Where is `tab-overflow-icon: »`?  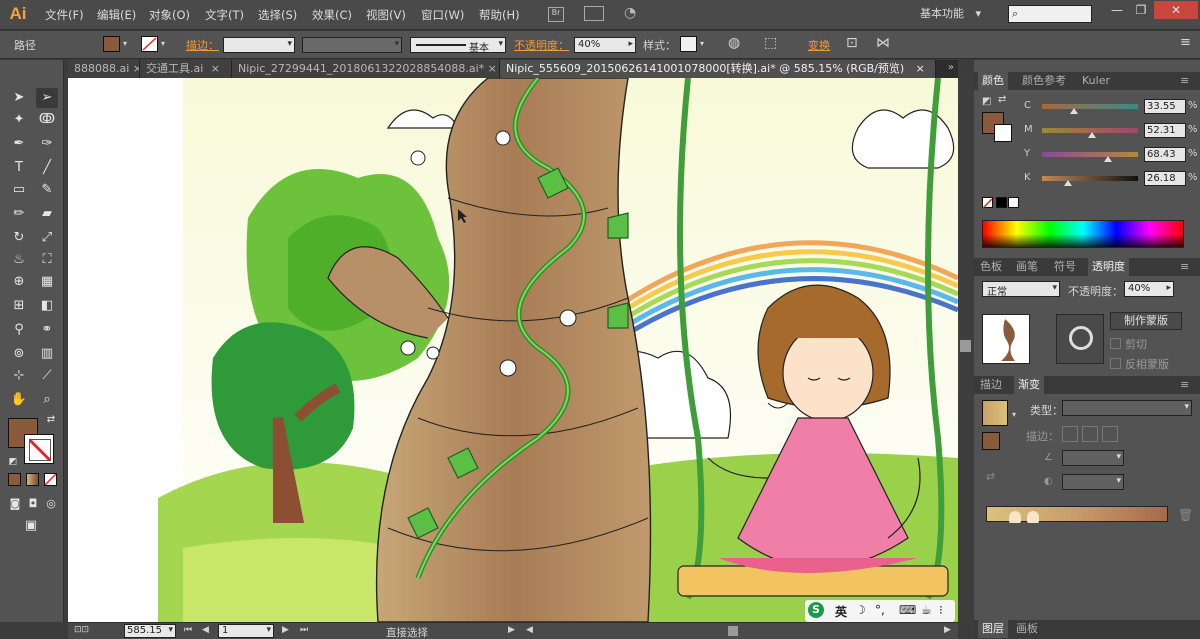
tab-overflow-icon: » is located at coordinates (951, 67).